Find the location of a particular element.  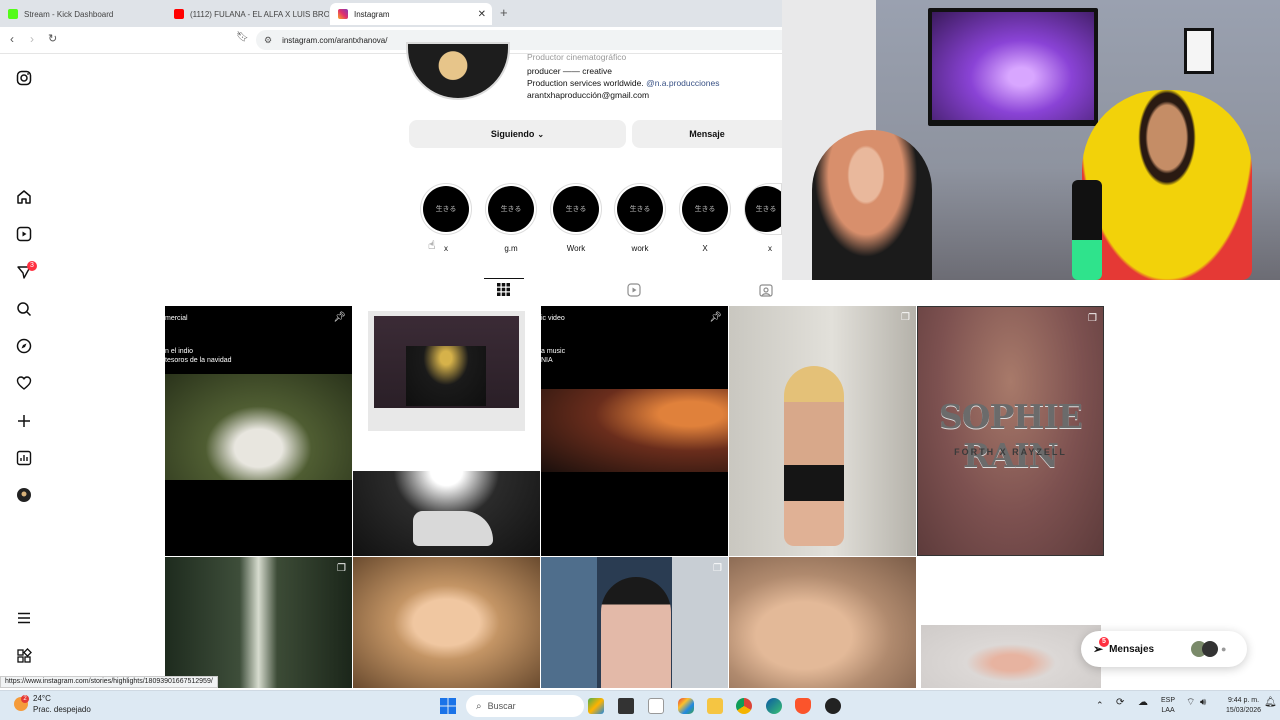

post-thumbnail: ic video a music NIA 📌︎ is located at coordinates (634, 431).